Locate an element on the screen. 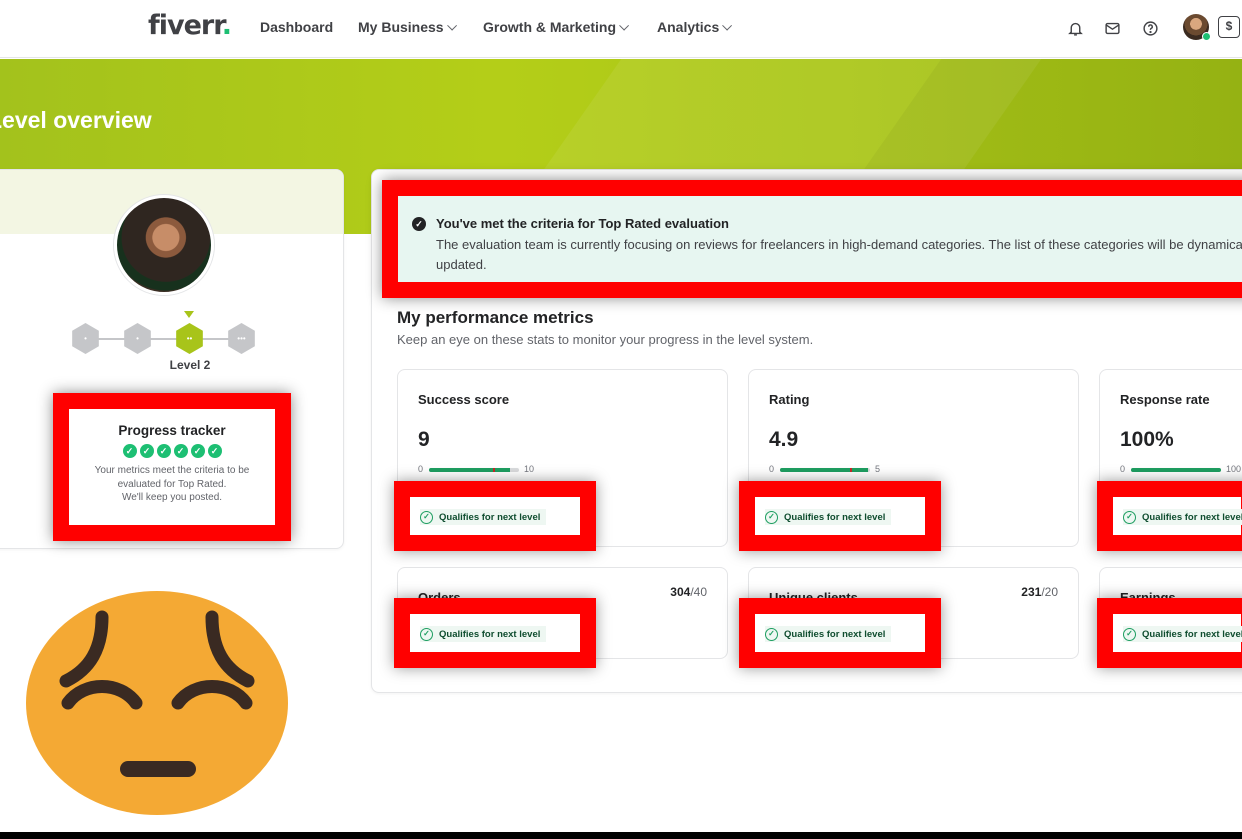 Image resolution: width=1242 pixels, height=839 pixels. progress-text-line: Your metrics meet the criteria to be is located at coordinates (172, 470).